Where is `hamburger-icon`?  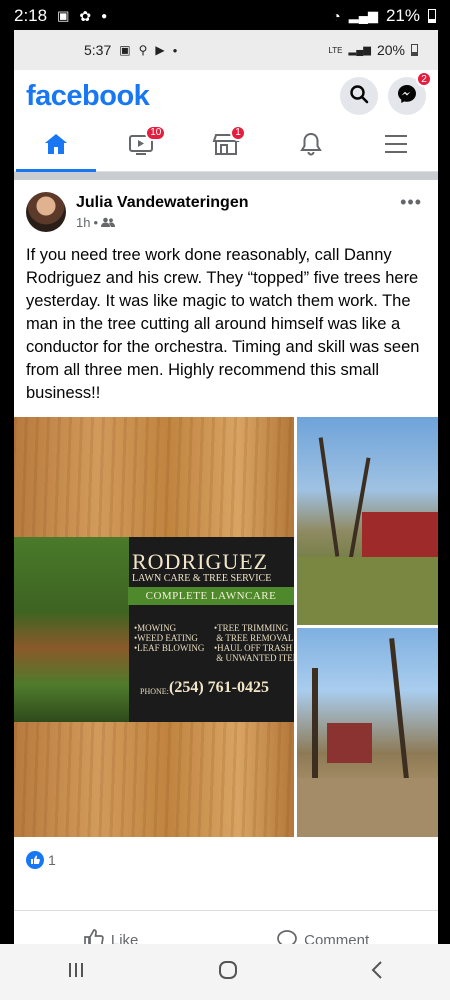 hamburger-icon is located at coordinates (396, 146).